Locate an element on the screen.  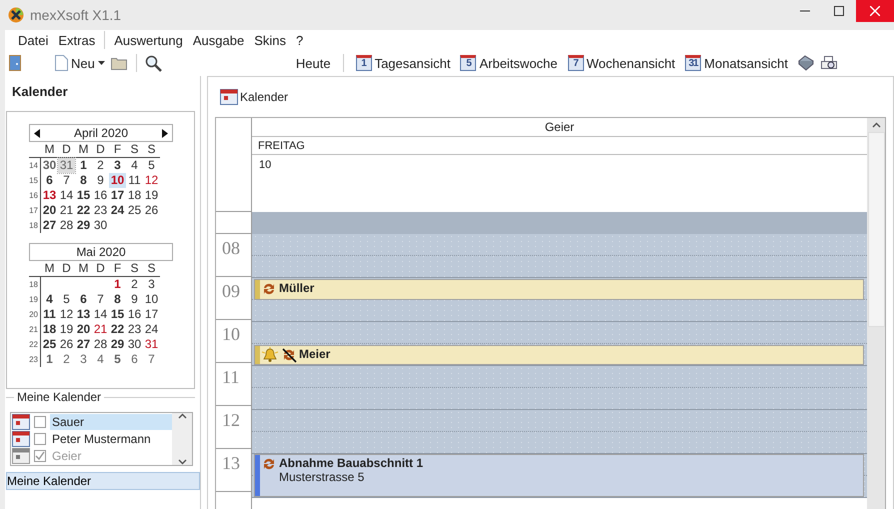
scroll-up-icon is located at coordinates (182, 416).